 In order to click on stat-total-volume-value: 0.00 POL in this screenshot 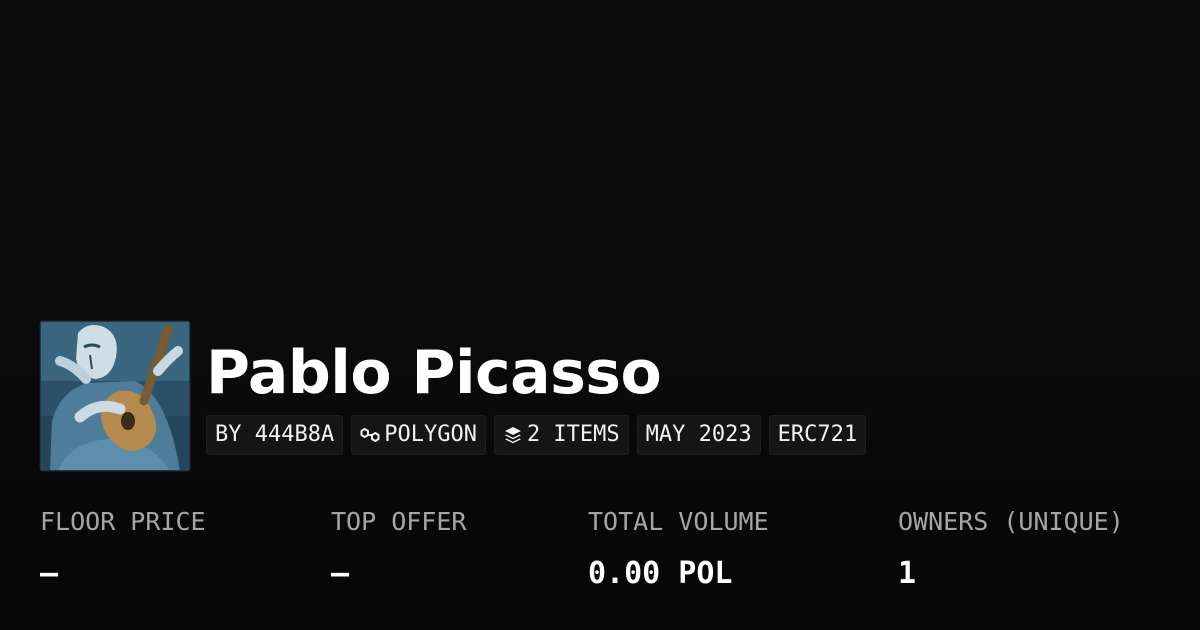, I will do `click(660, 573)`.